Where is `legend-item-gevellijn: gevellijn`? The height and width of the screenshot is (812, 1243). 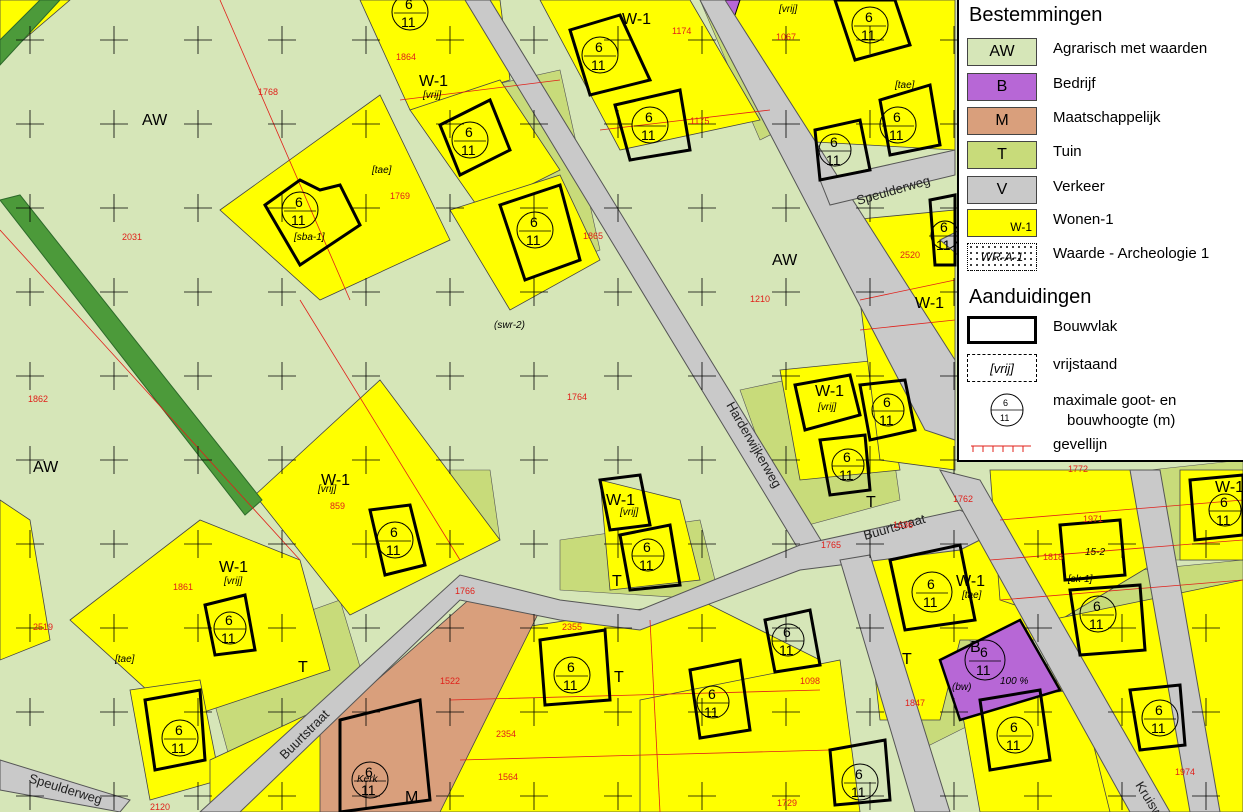
legend-item-gevellijn: gevellijn is located at coordinates (1105, 447).